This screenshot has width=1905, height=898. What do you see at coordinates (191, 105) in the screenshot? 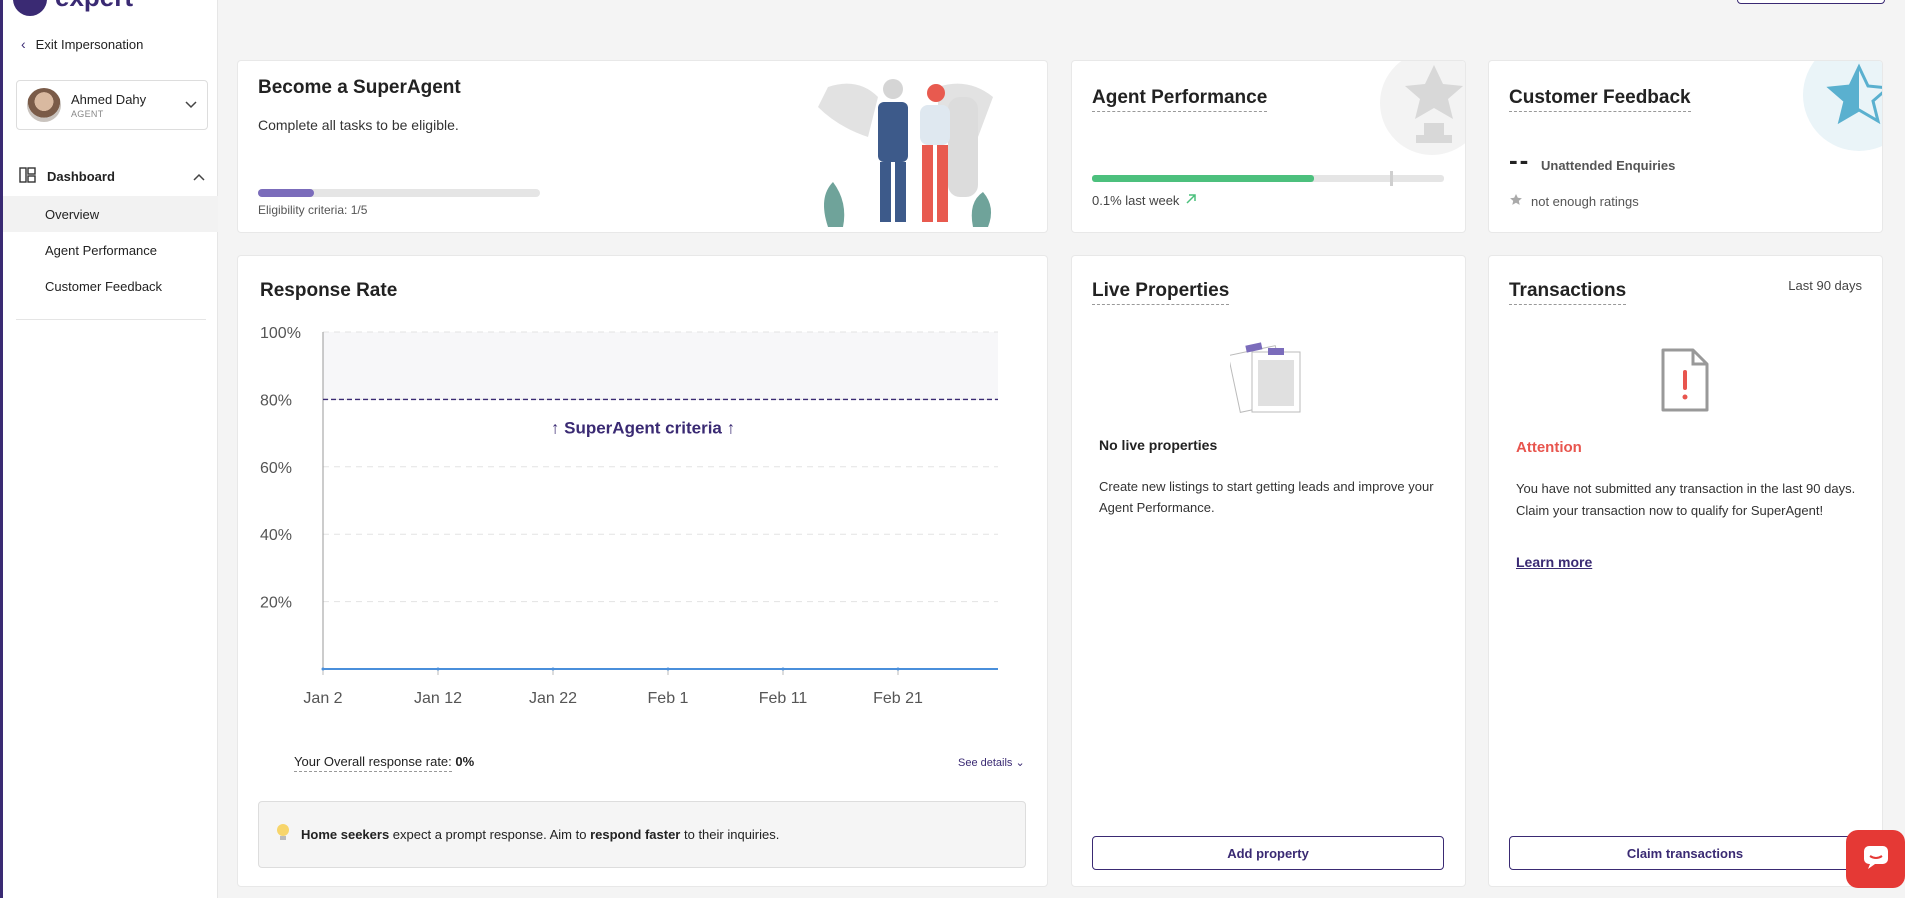
I see `chevron-down-icon` at bounding box center [191, 105].